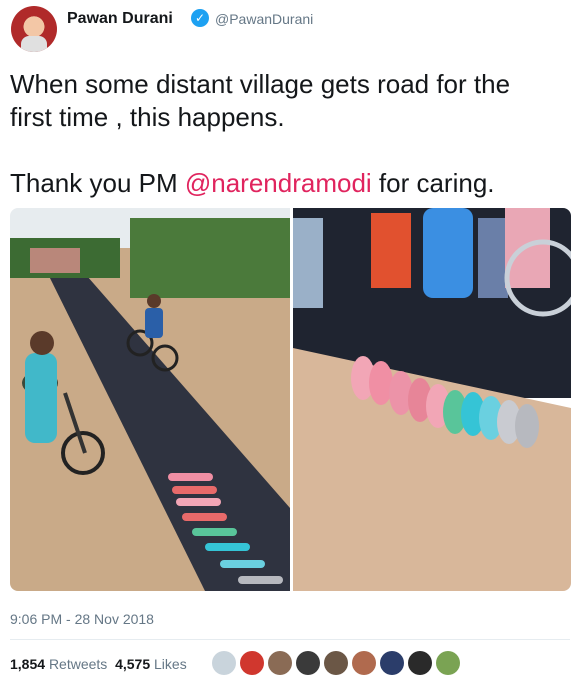 This screenshot has width=587, height=691. What do you see at coordinates (200, 18) in the screenshot?
I see `verified-badge-icon: ✓` at bounding box center [200, 18].